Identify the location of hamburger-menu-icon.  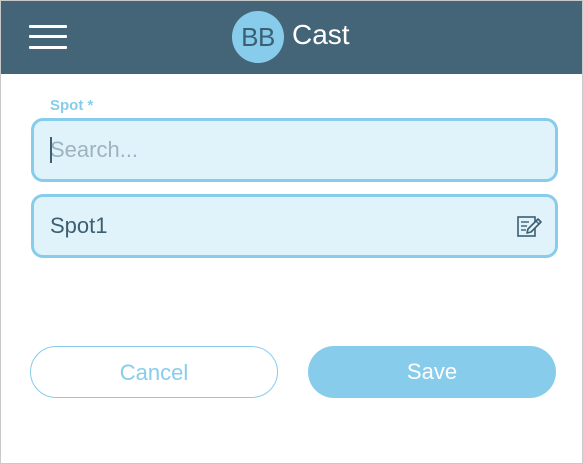
(48, 37).